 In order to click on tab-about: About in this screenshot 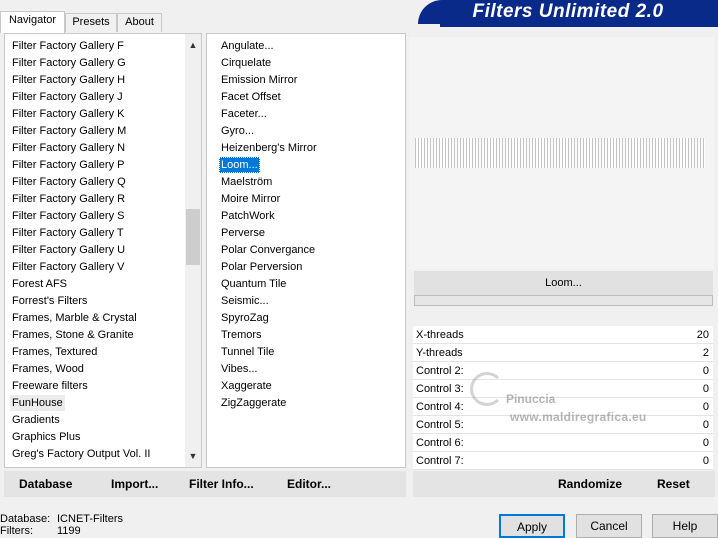, I will do `click(139, 22)`.